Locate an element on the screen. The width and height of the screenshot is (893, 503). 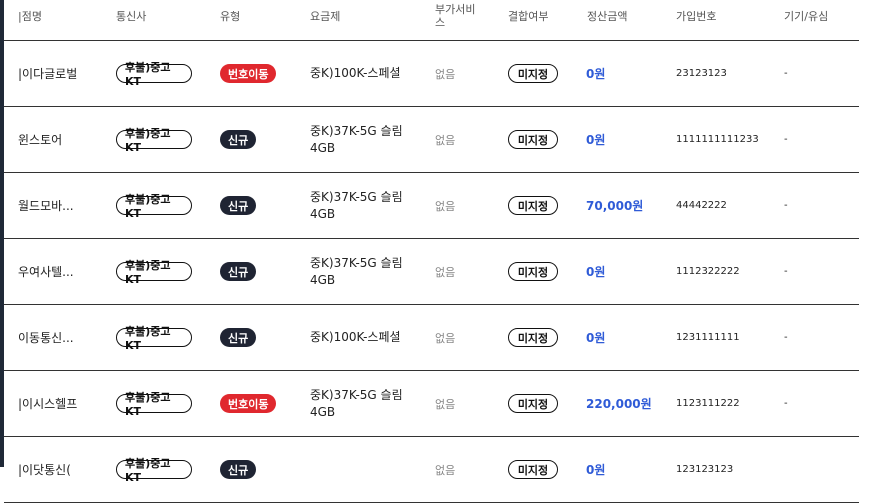
store-name: 윈스토어 is located at coordinates (40, 140).